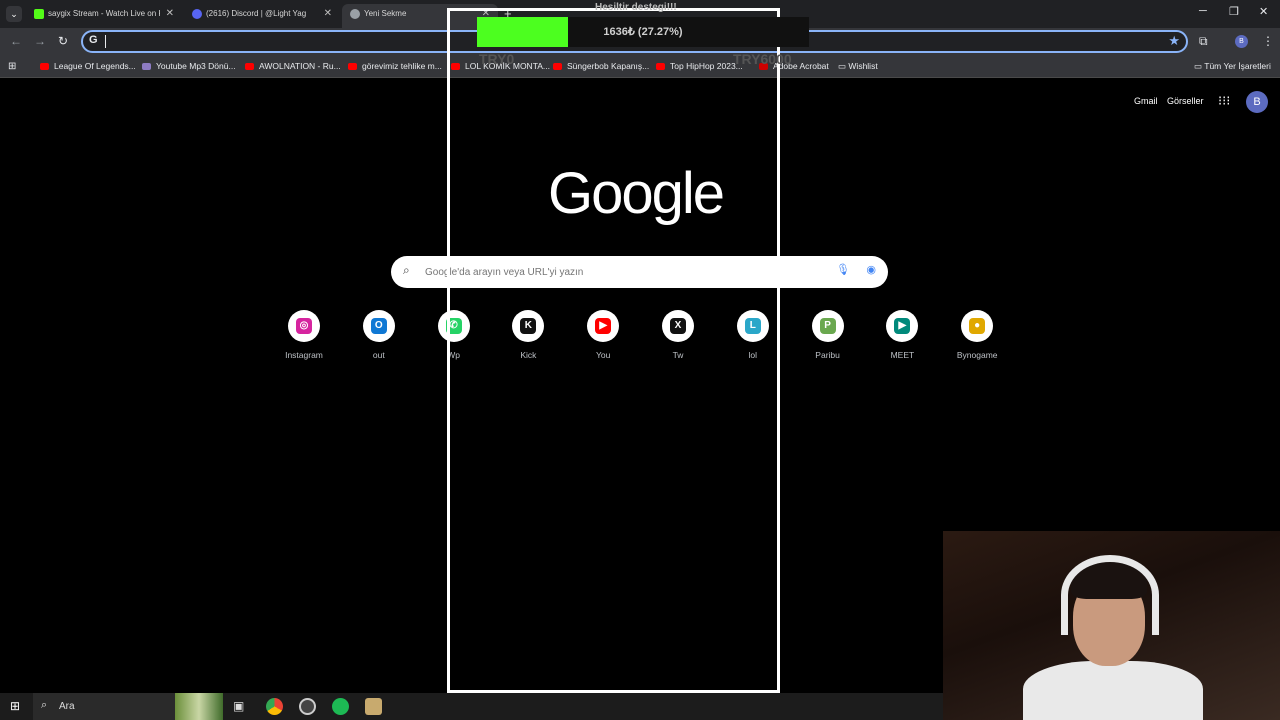  What do you see at coordinates (1146, 101) in the screenshot?
I see `gmail-link: Gmail` at bounding box center [1146, 101].